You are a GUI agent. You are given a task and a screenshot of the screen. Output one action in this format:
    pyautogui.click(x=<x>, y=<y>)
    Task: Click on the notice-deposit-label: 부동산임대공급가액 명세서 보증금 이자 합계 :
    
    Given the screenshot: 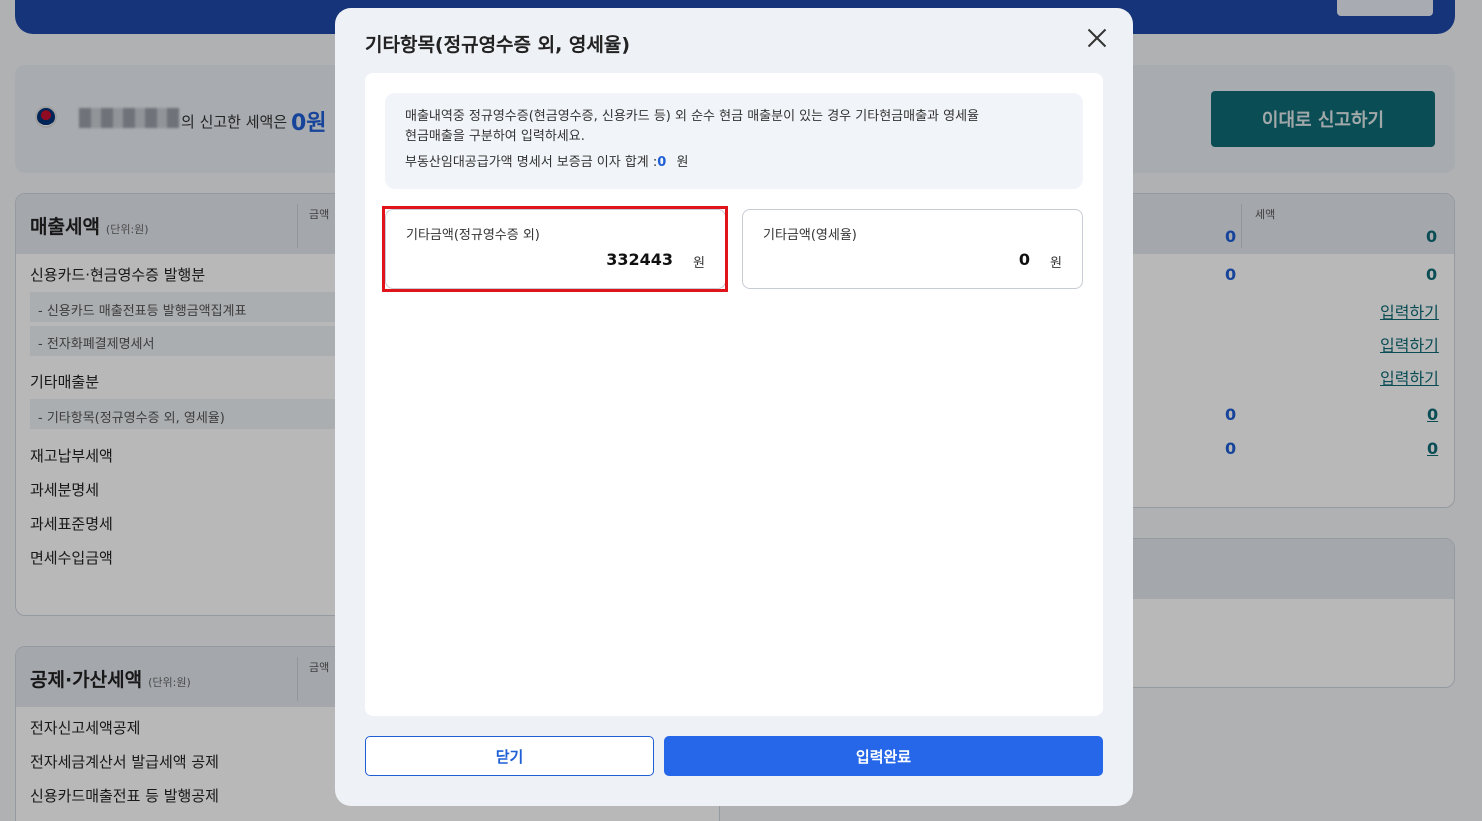 What is the action you would take?
    pyautogui.click(x=531, y=162)
    